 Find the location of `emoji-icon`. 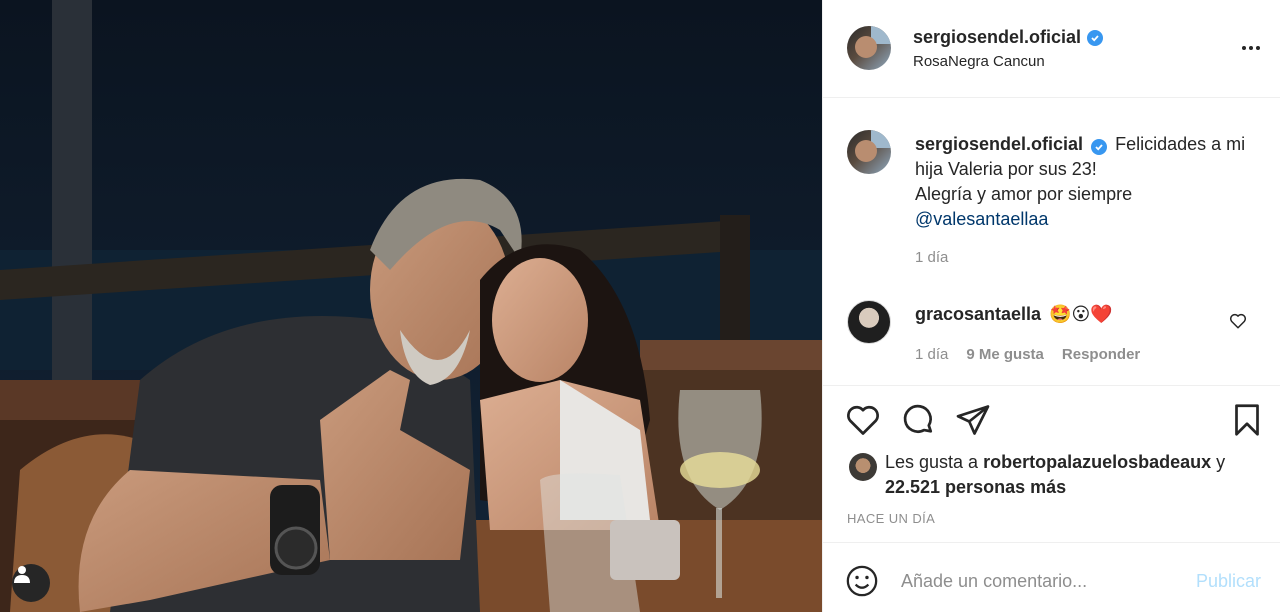

emoji-icon is located at coordinates (862, 581).